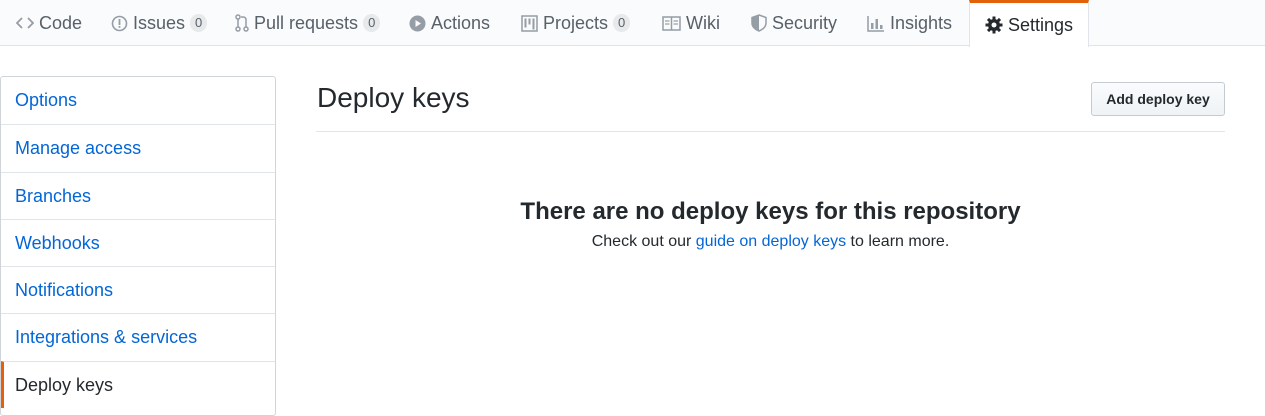 This screenshot has height=416, width=1265. What do you see at coordinates (643, 241) in the screenshot?
I see `blankslate-text-before: Check out our` at bounding box center [643, 241].